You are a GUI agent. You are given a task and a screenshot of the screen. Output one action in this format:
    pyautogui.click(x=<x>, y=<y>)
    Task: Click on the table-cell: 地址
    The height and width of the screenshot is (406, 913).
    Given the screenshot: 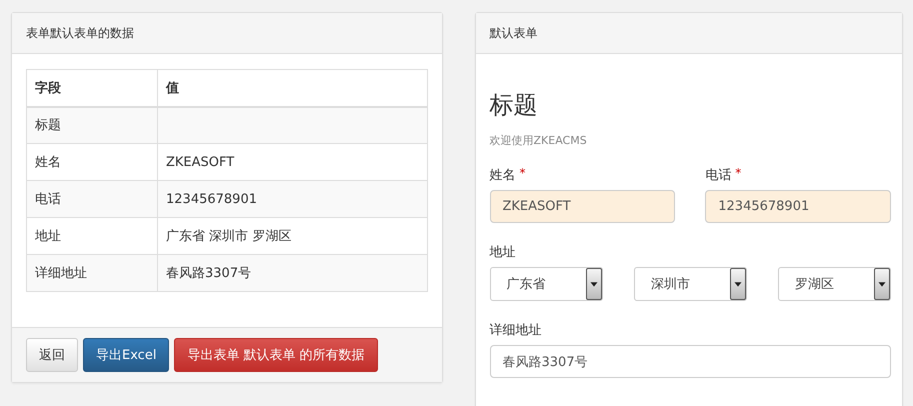 What is the action you would take?
    pyautogui.click(x=92, y=236)
    